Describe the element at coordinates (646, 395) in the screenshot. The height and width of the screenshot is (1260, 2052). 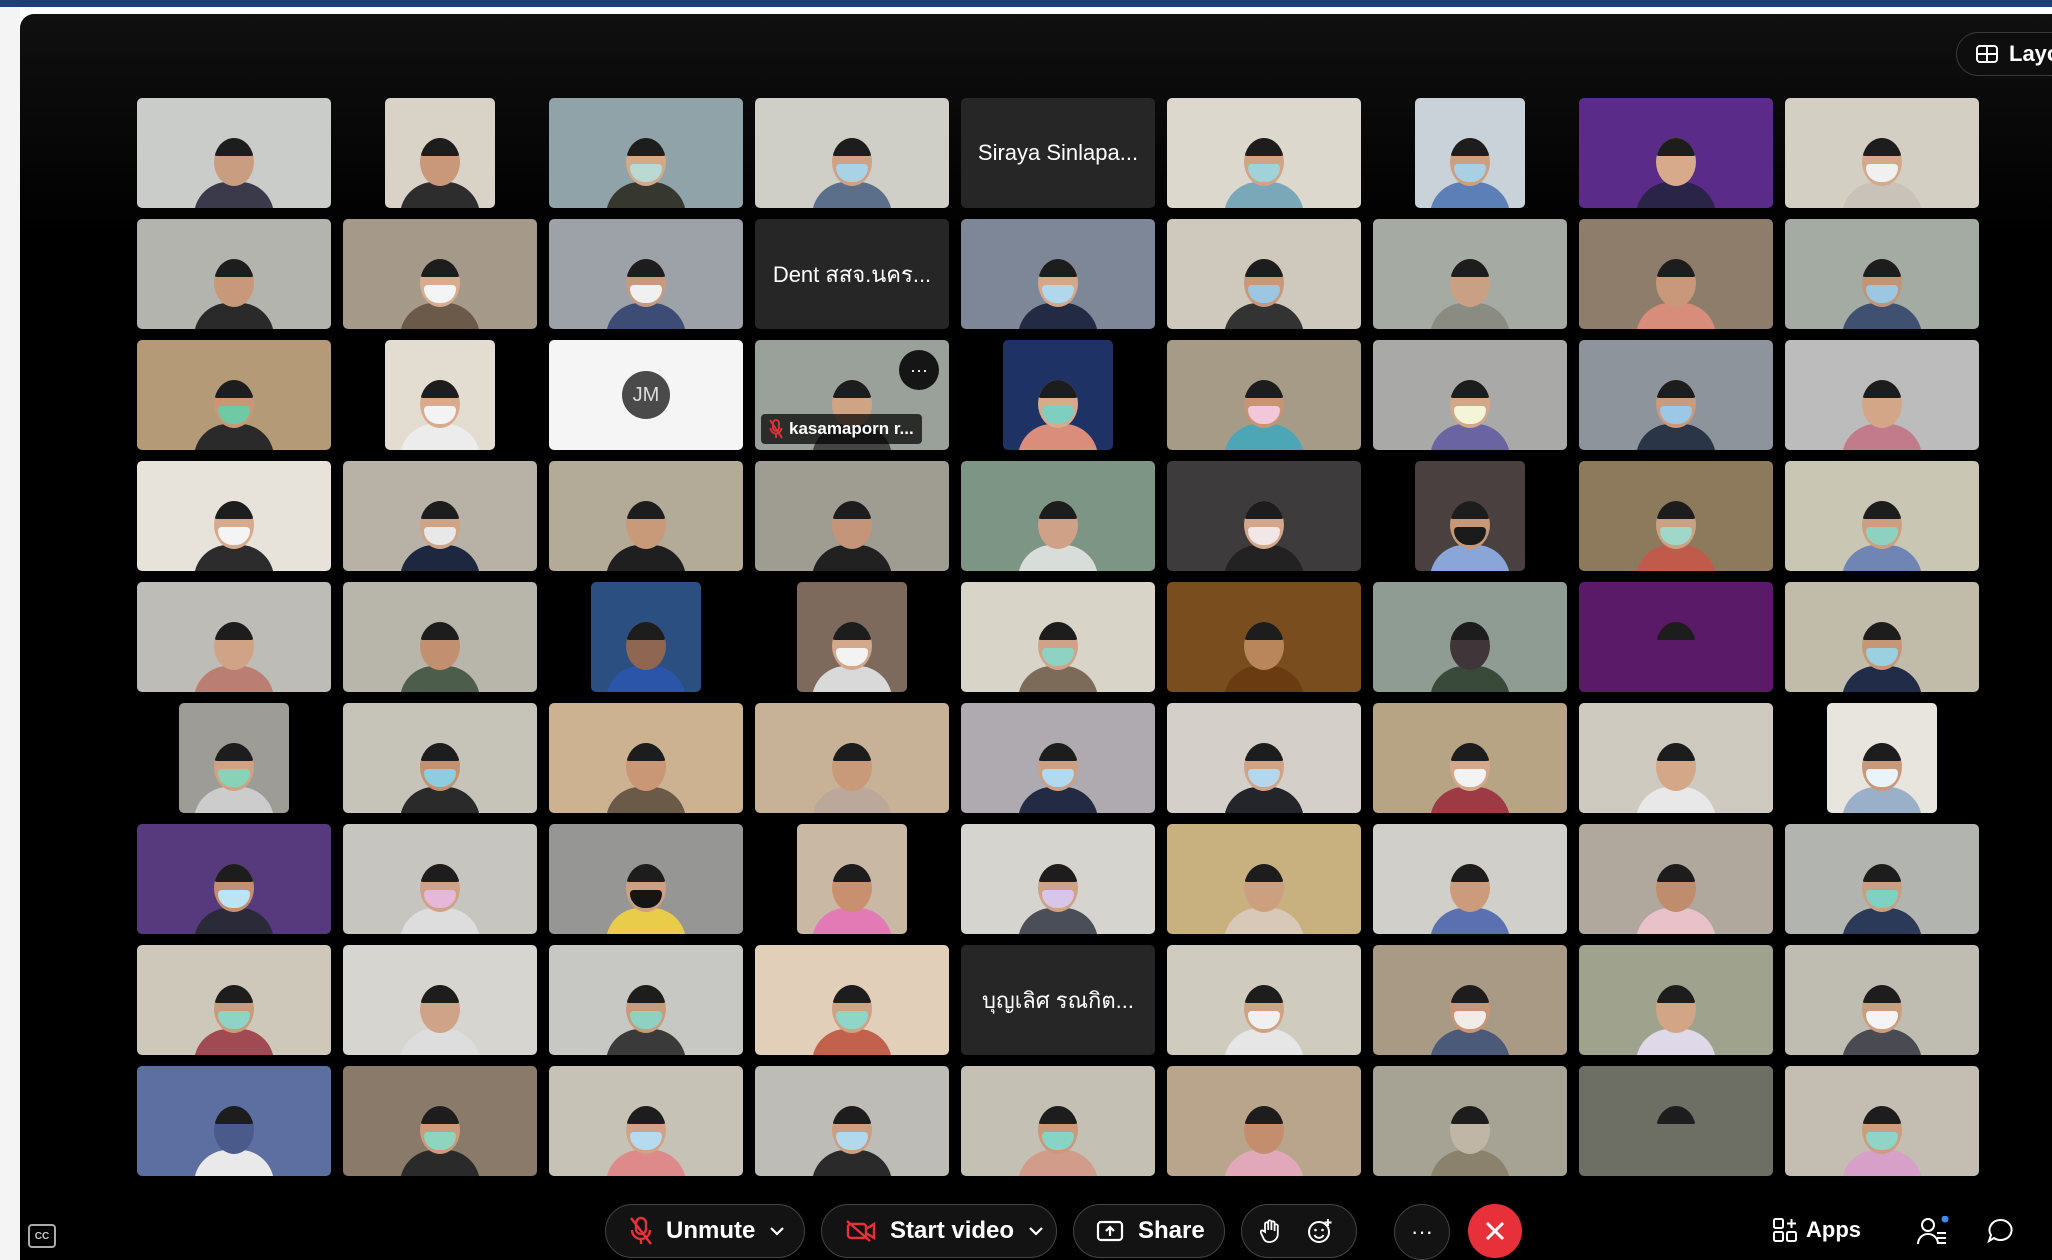
I see `participant-tile: JM` at that location.